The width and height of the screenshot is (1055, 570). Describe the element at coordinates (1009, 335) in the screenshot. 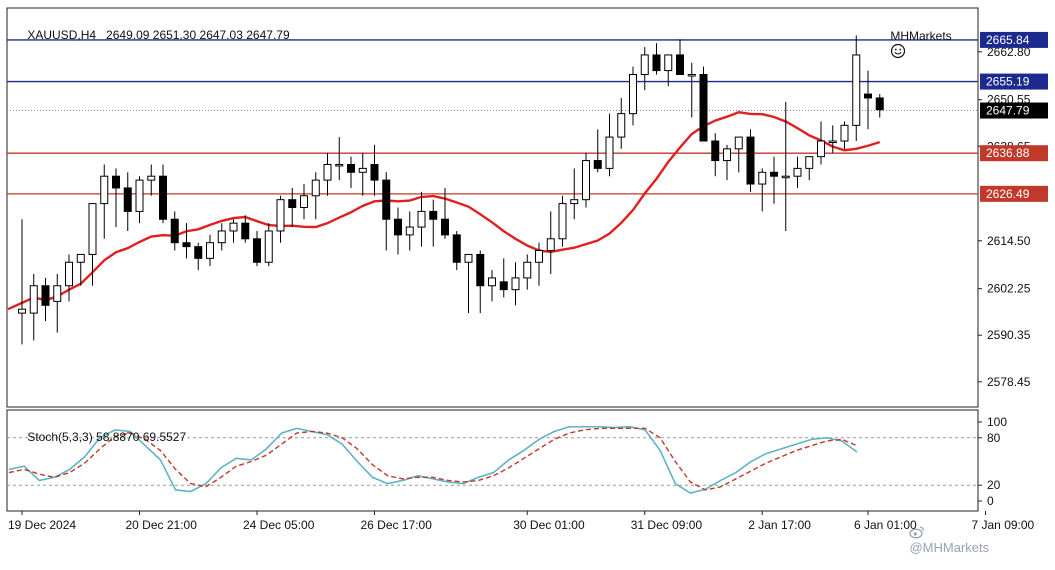

I see `price-tick-label: 2590.35` at that location.